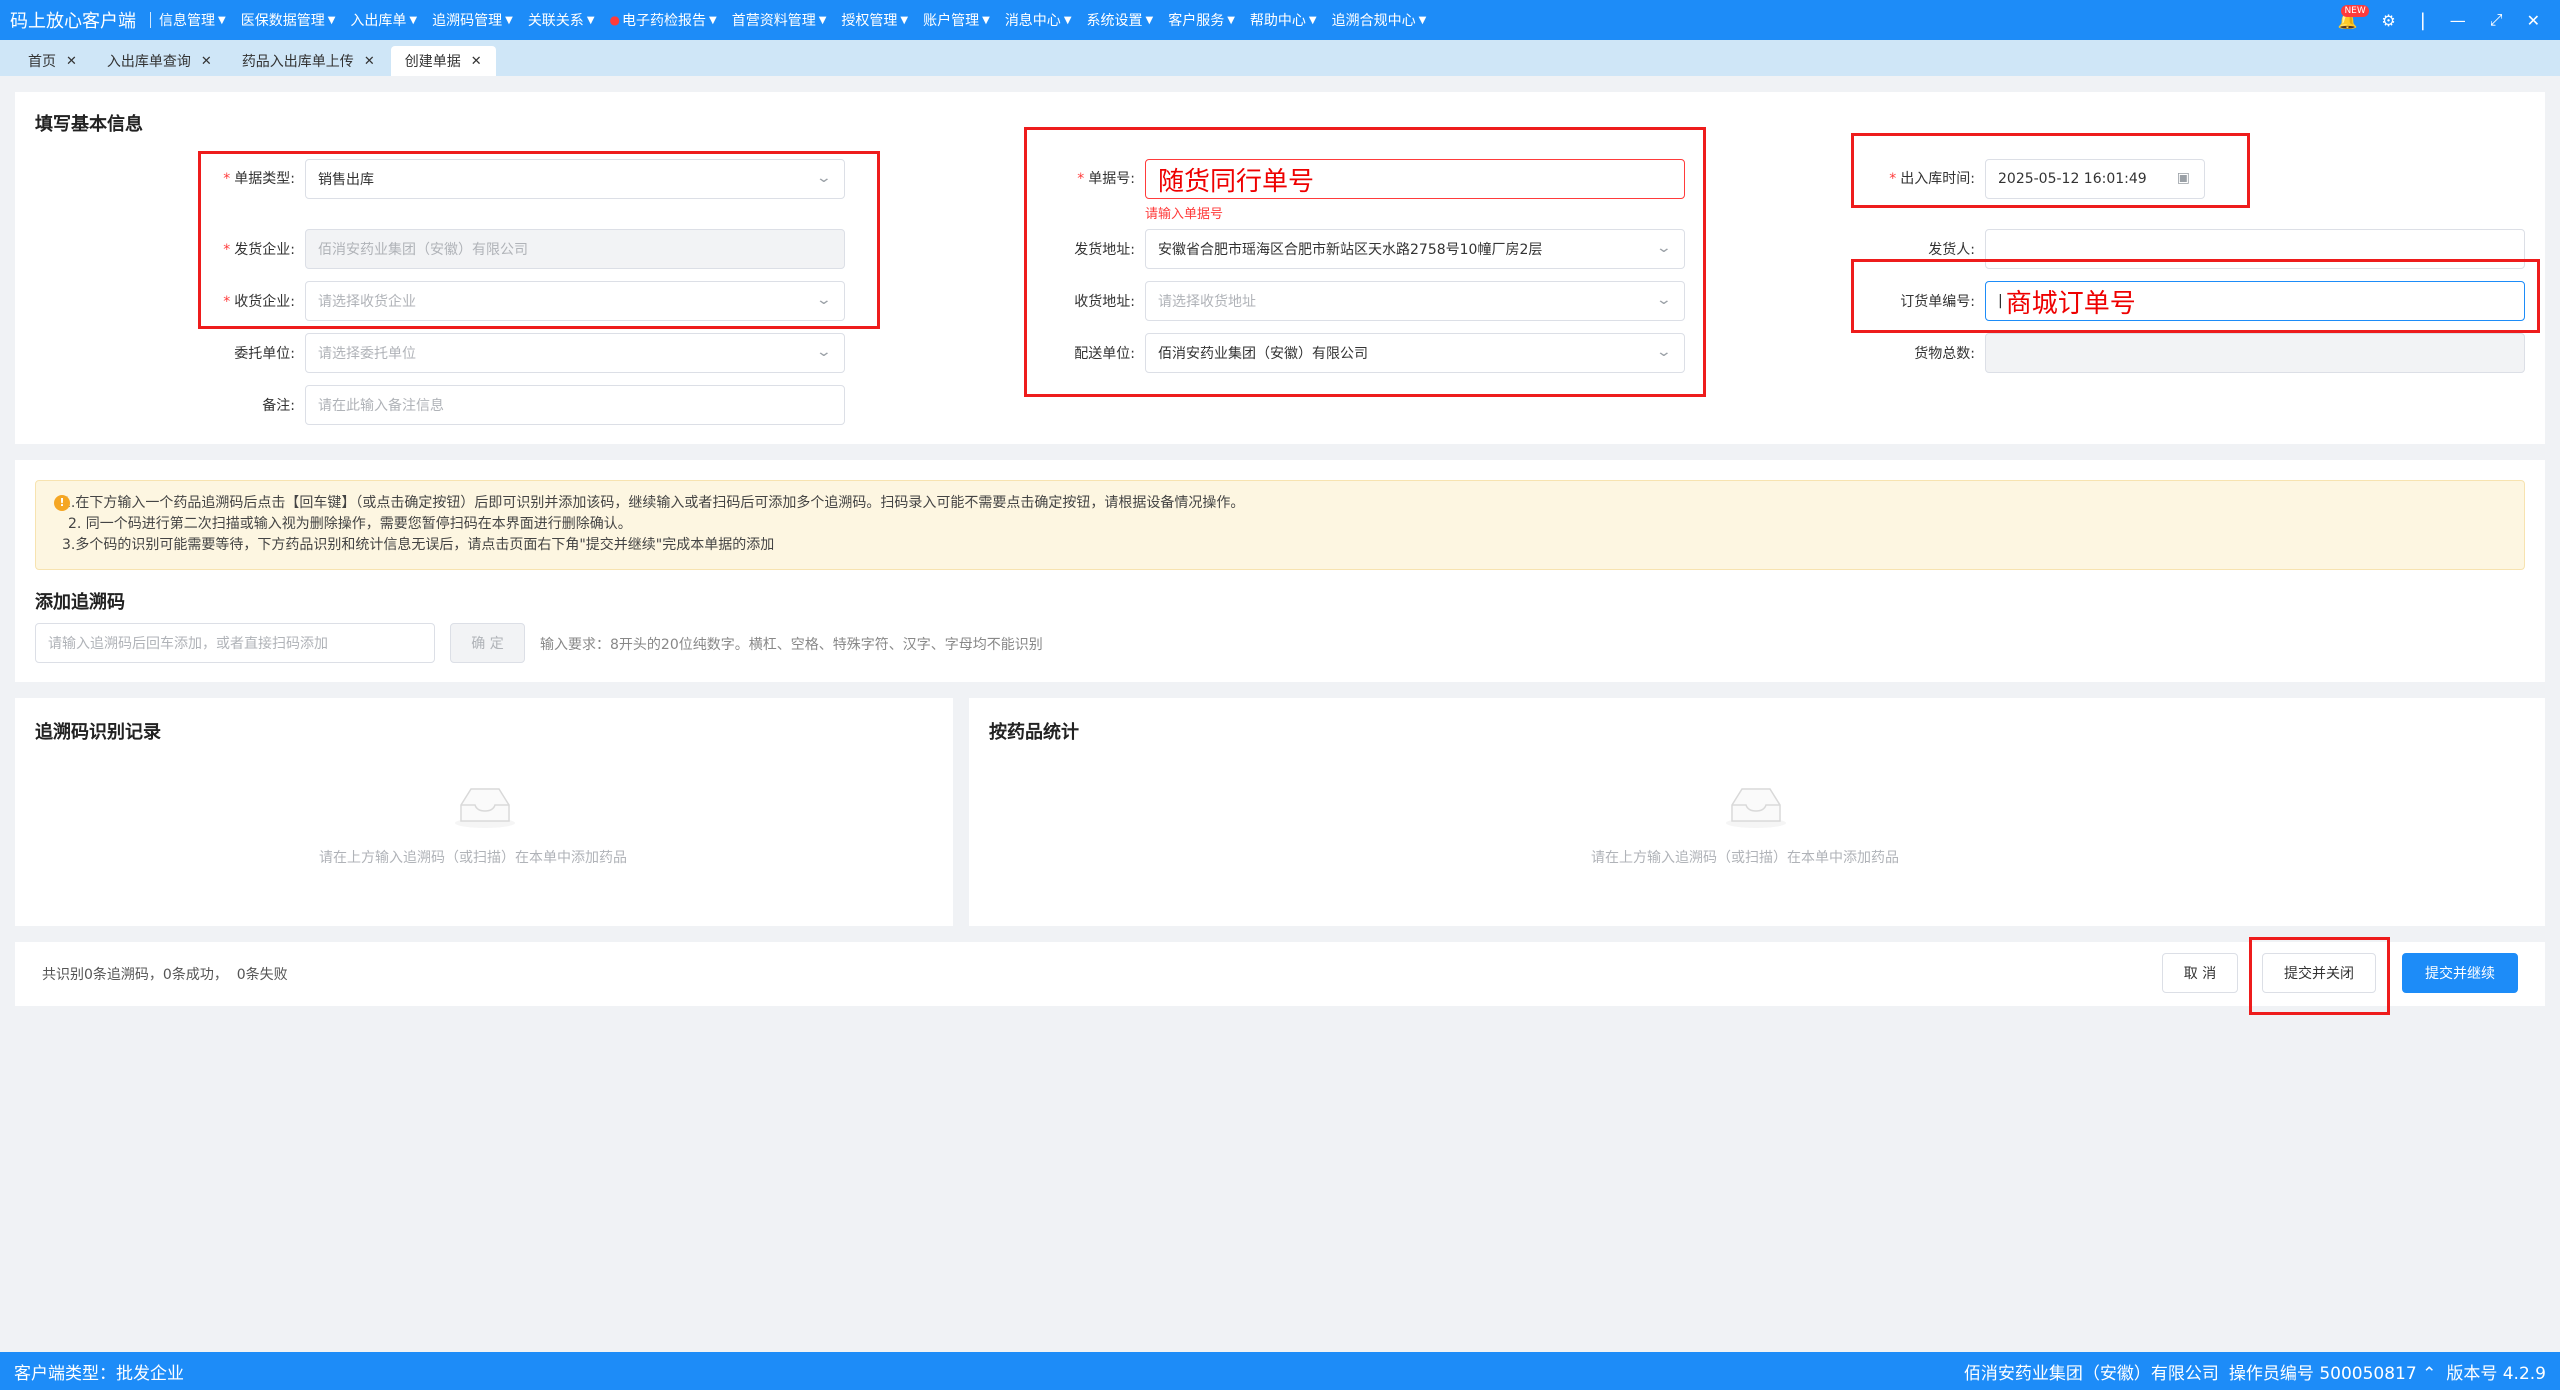  I want to click on menu-item: 授权管理 ▼, so click(874, 20).